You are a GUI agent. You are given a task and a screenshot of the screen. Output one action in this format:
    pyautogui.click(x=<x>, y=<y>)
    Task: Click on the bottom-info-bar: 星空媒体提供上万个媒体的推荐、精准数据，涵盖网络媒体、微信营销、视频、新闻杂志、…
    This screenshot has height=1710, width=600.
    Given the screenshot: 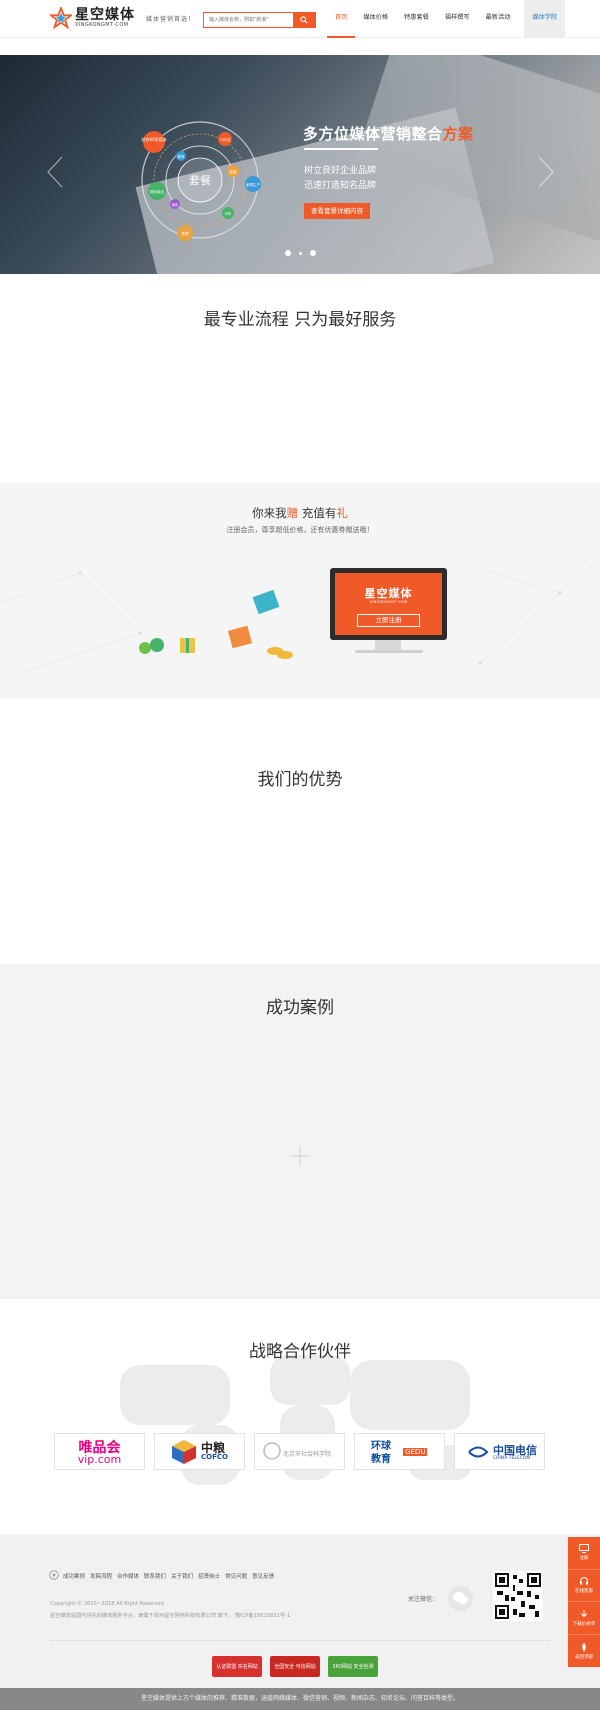 What is the action you would take?
    pyautogui.click(x=300, y=1699)
    